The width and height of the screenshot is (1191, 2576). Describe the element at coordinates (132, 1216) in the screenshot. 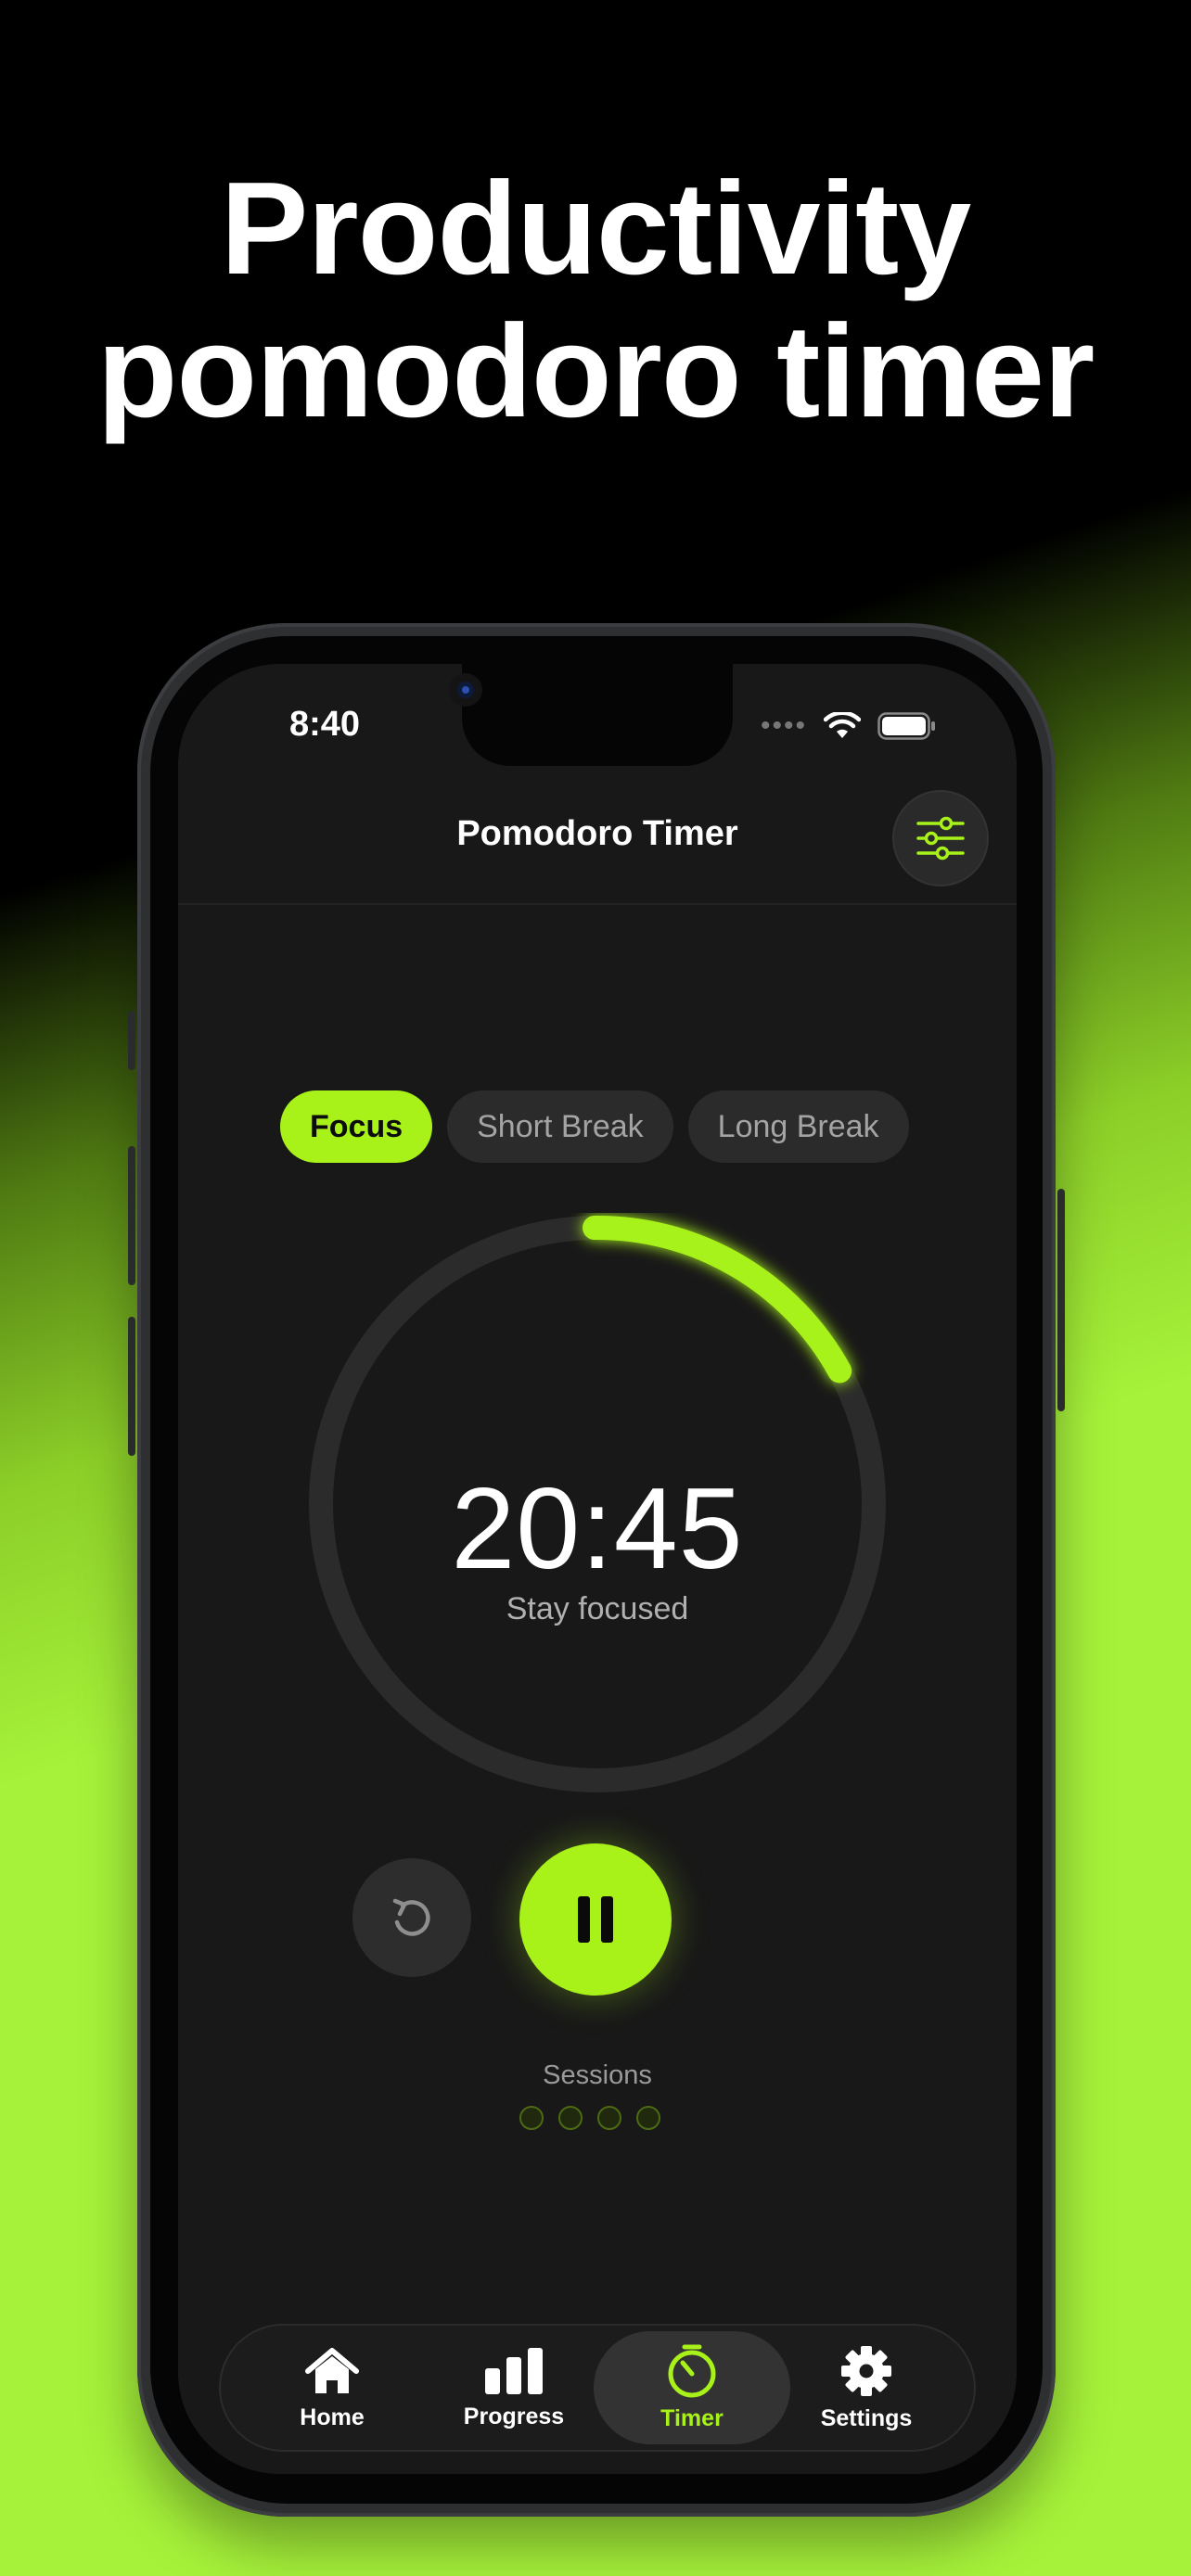

I see `phone-volume-up` at that location.